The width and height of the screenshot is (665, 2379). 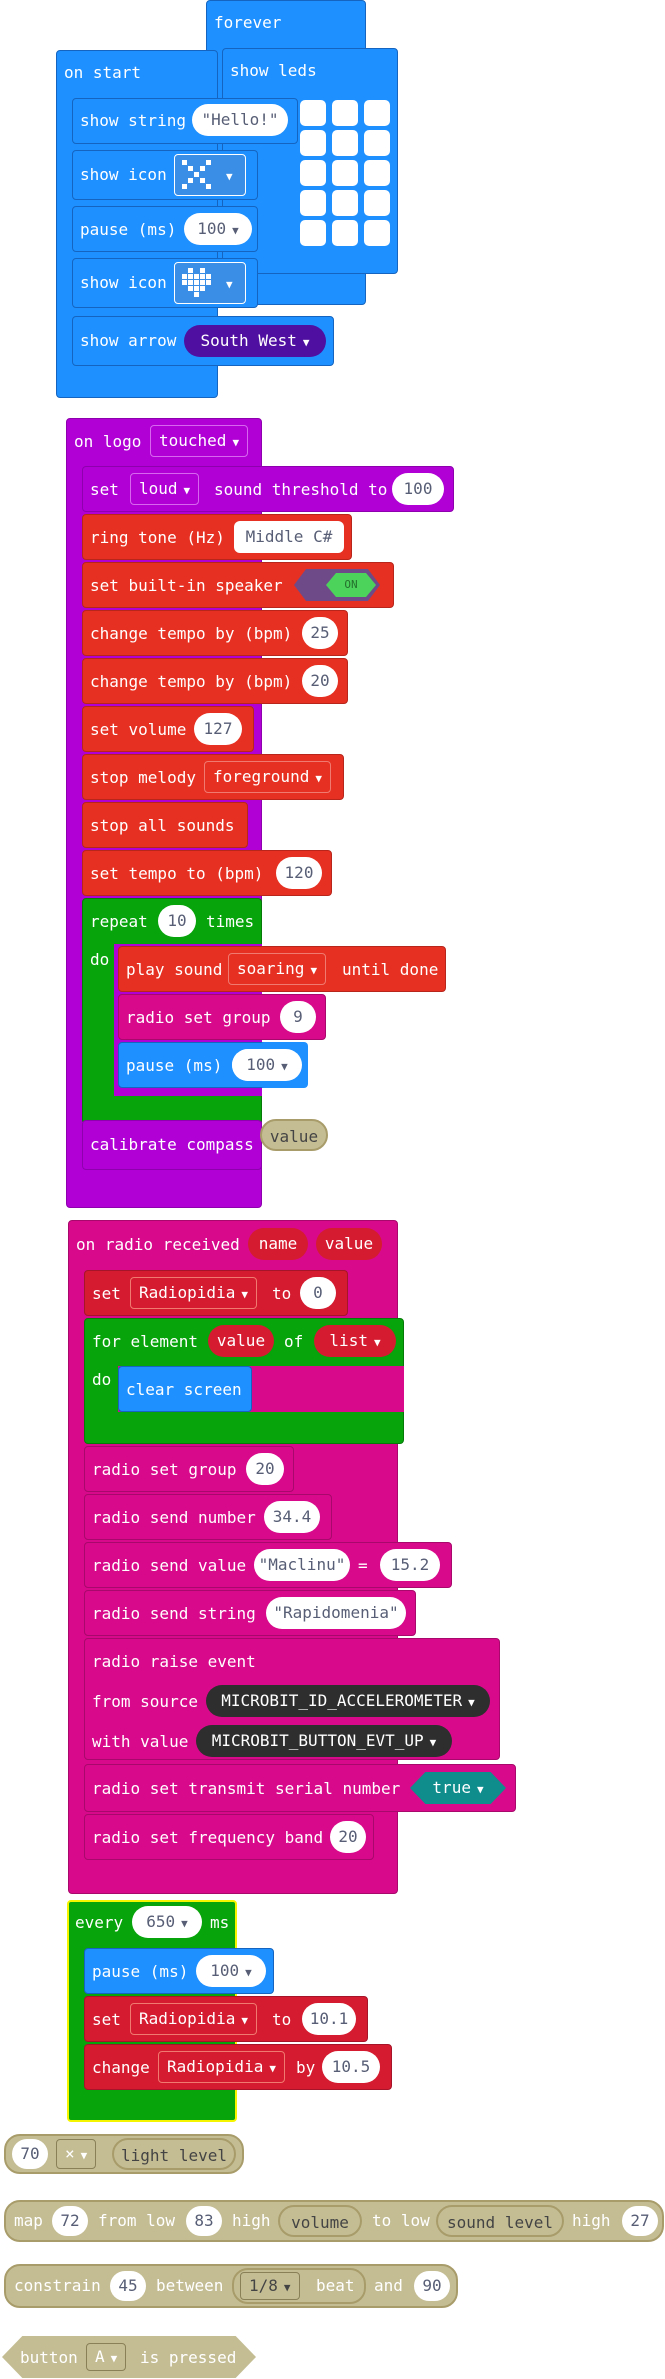 I want to click on param-name: name, so click(x=278, y=1244).